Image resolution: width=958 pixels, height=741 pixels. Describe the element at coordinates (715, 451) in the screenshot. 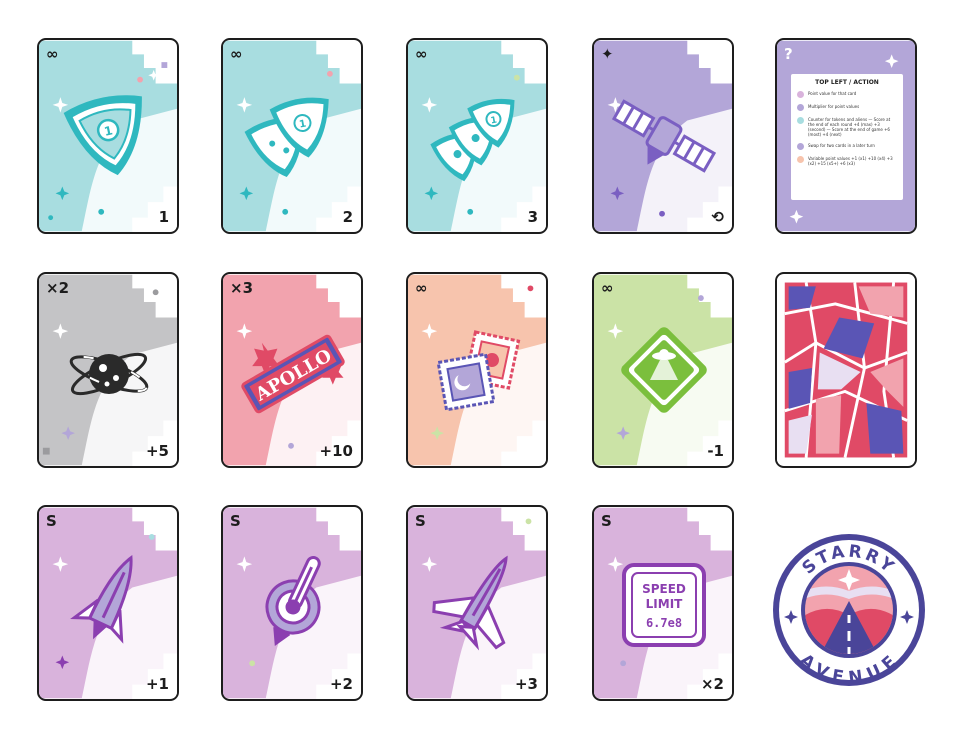

I see `bottom-right-value: -1` at that location.